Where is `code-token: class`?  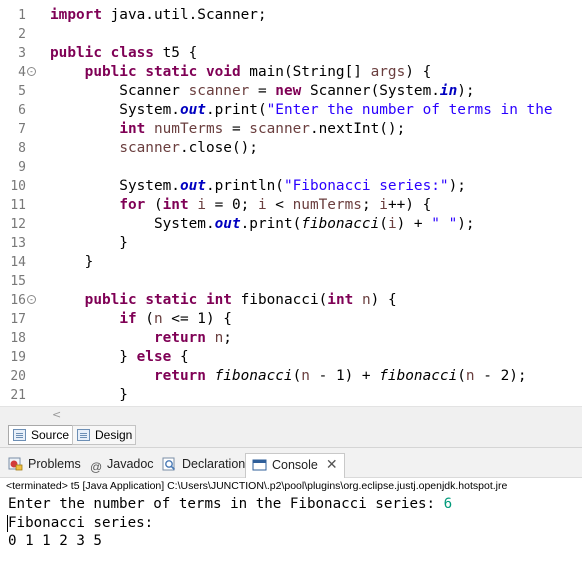
code-token: class is located at coordinates (132, 53).